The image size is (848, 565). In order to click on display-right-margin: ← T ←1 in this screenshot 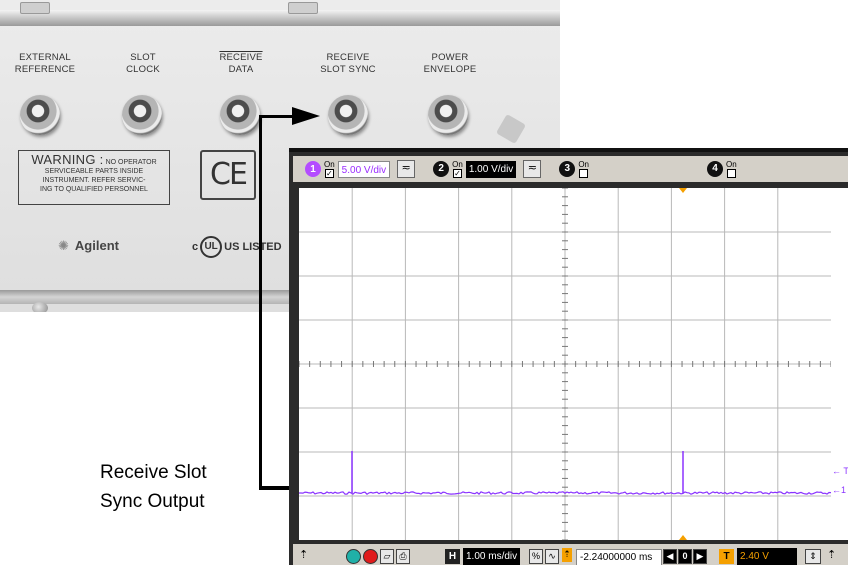, I will do `click(839, 364)`.